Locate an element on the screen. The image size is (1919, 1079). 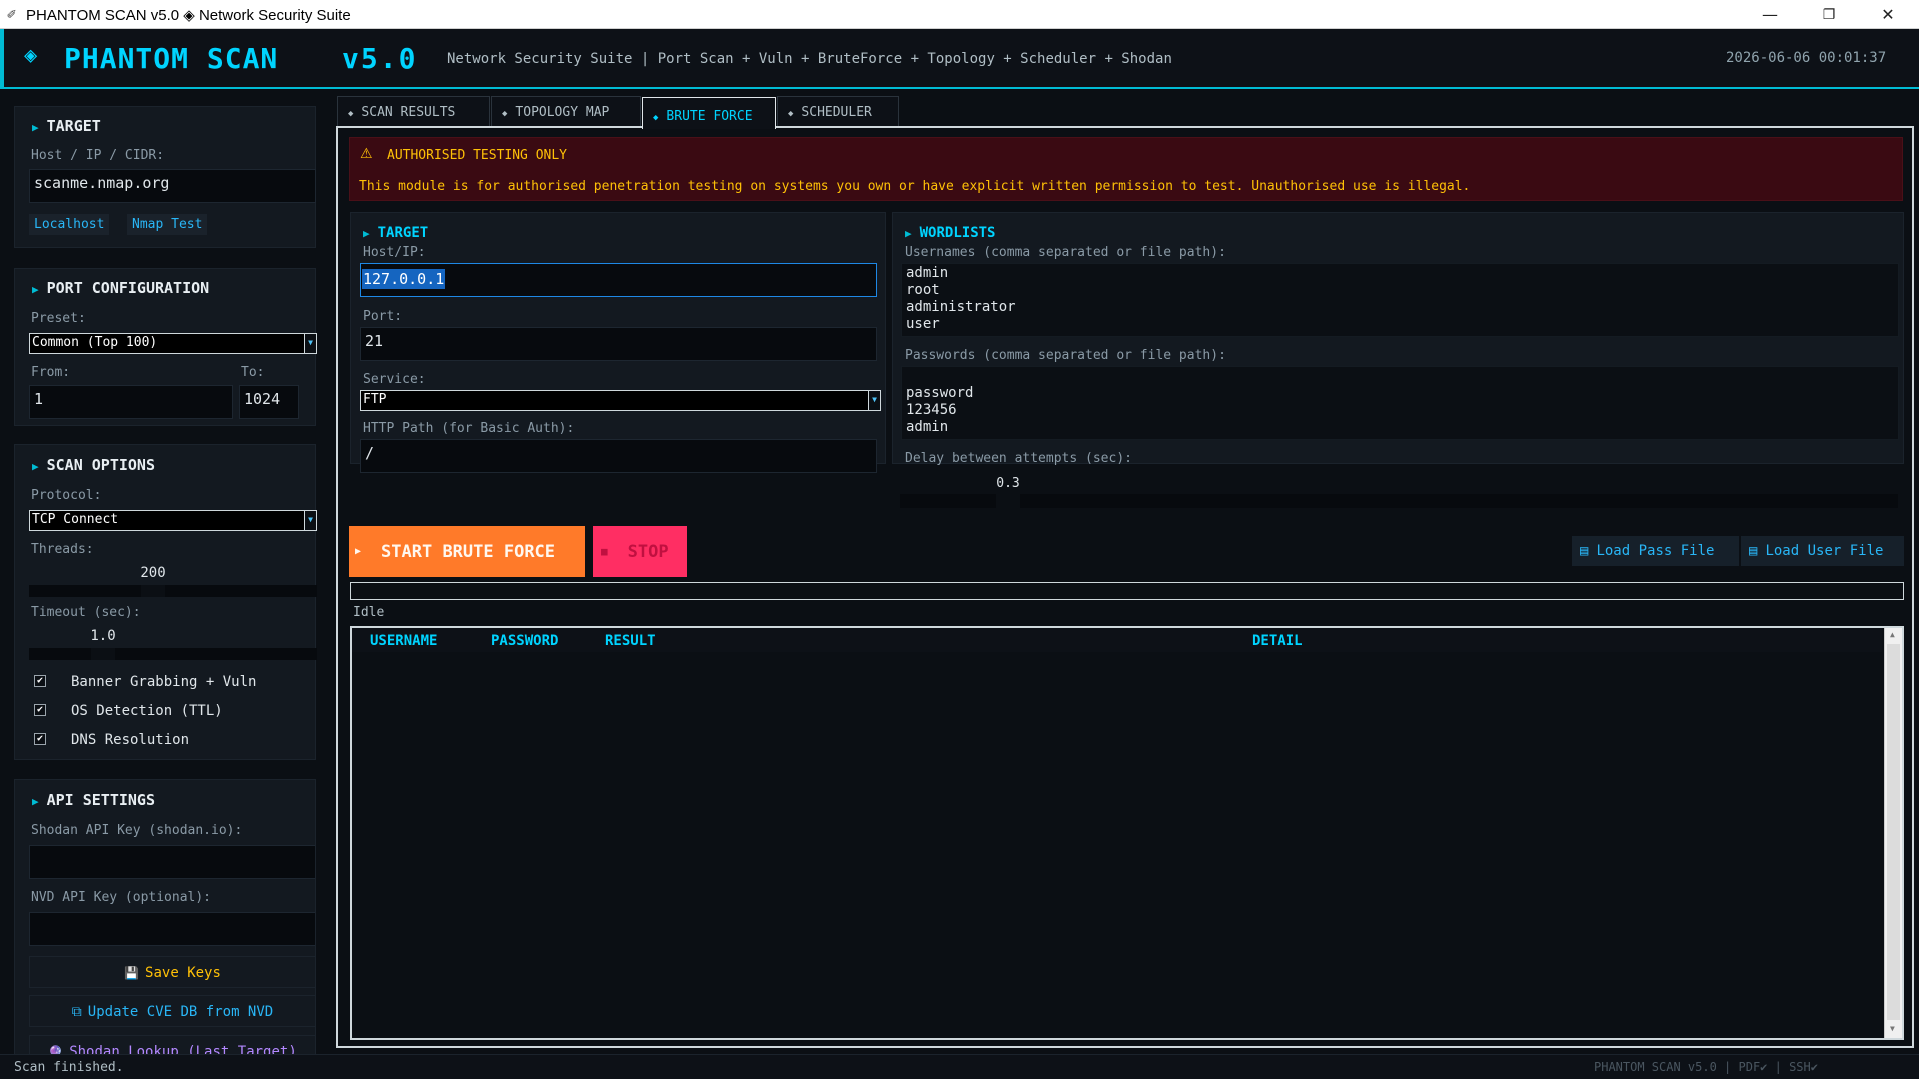
http-path-input: / is located at coordinates (618, 456).